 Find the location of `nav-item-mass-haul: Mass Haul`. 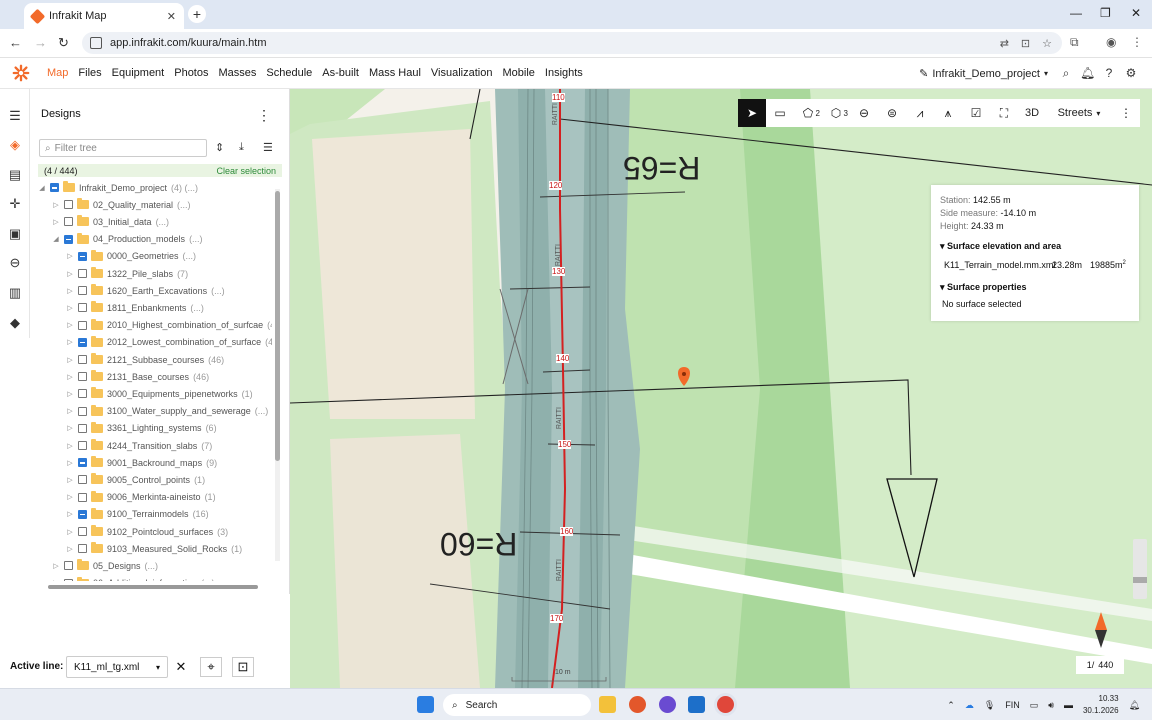

nav-item-mass-haul: Mass Haul is located at coordinates (395, 73).